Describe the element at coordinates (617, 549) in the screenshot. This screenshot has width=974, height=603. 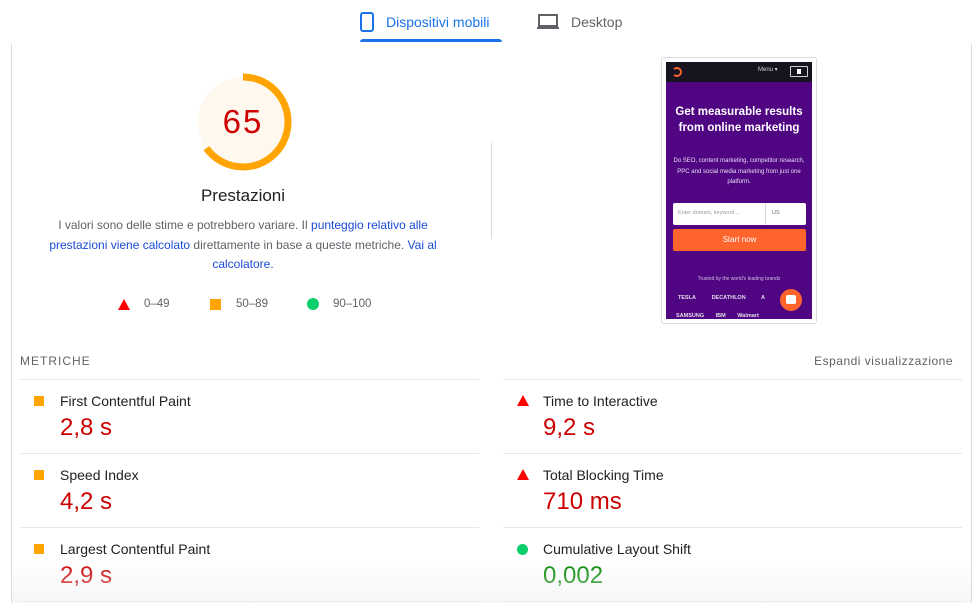
I see `metric-title: Cumulative Layout Shift` at that location.